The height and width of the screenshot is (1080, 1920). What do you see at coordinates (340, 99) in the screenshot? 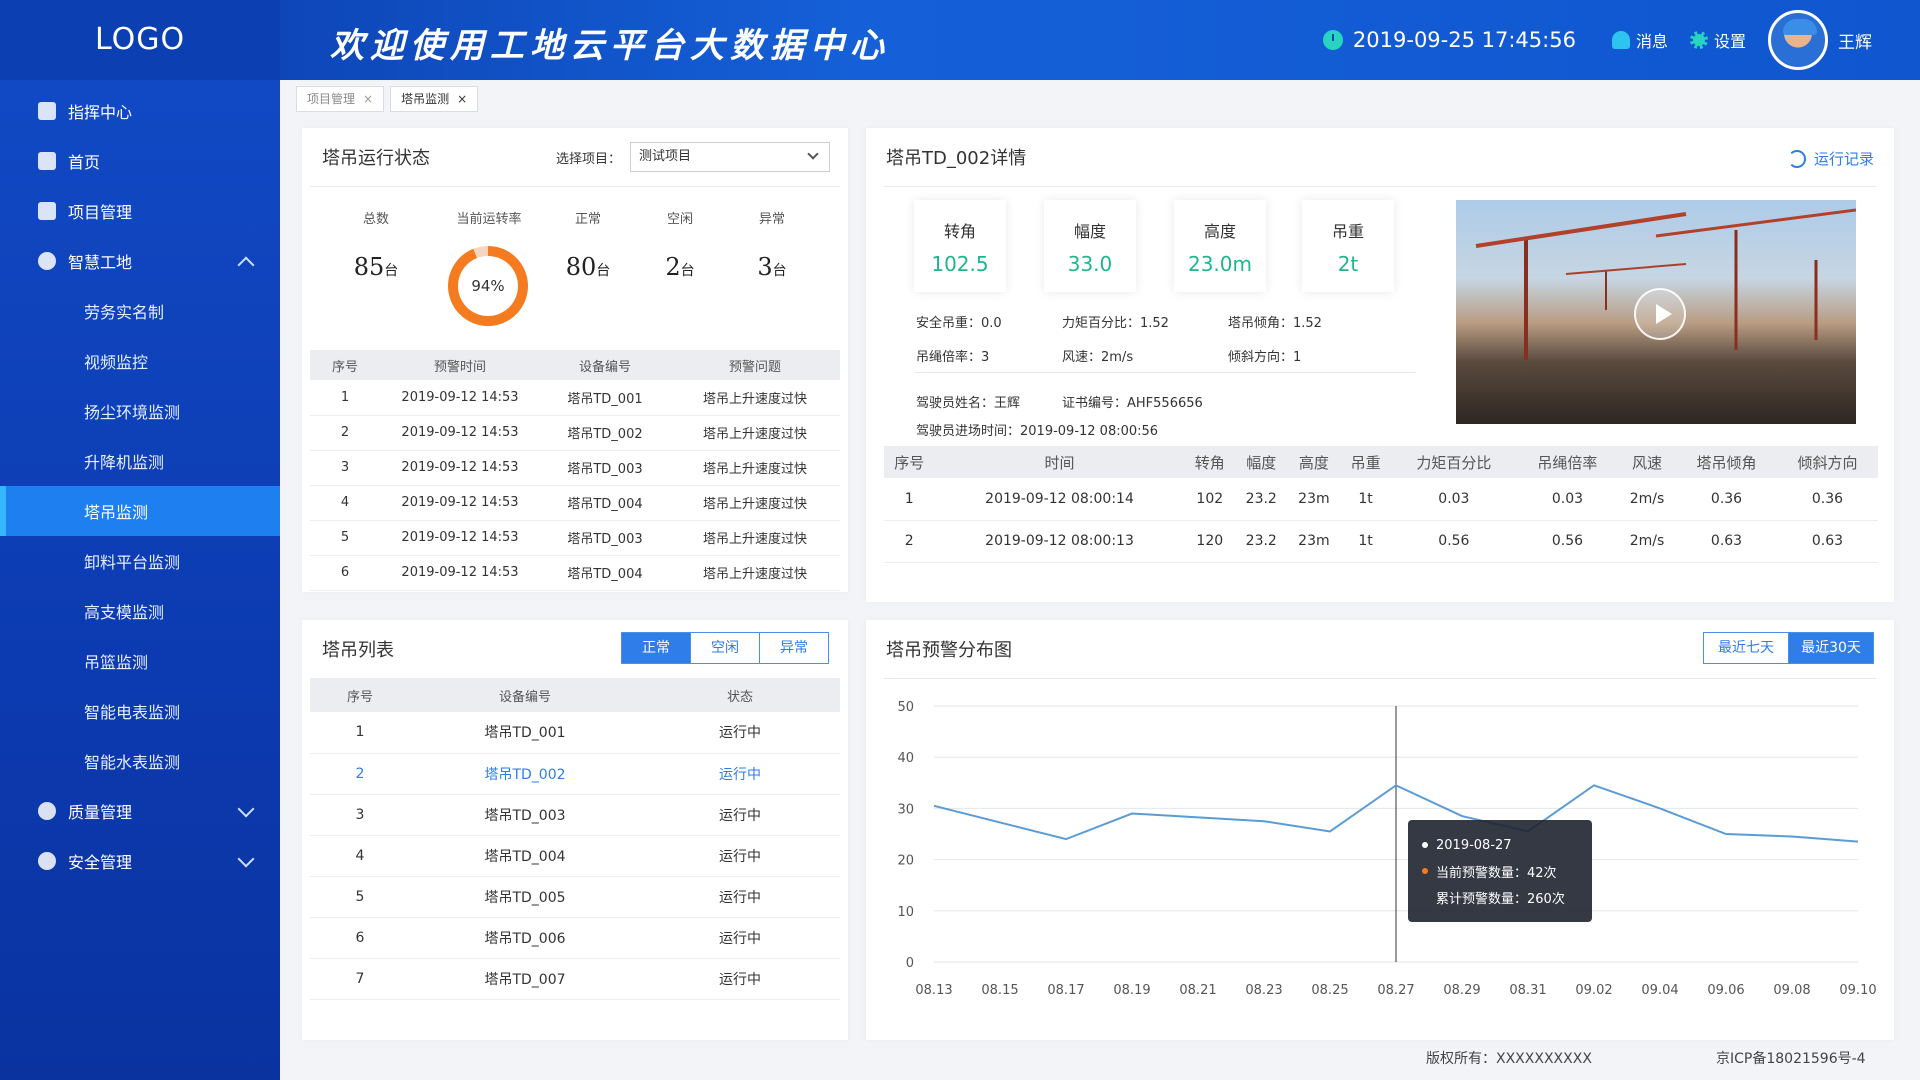
I see `tab-project-management: 项目管理 ×` at bounding box center [340, 99].